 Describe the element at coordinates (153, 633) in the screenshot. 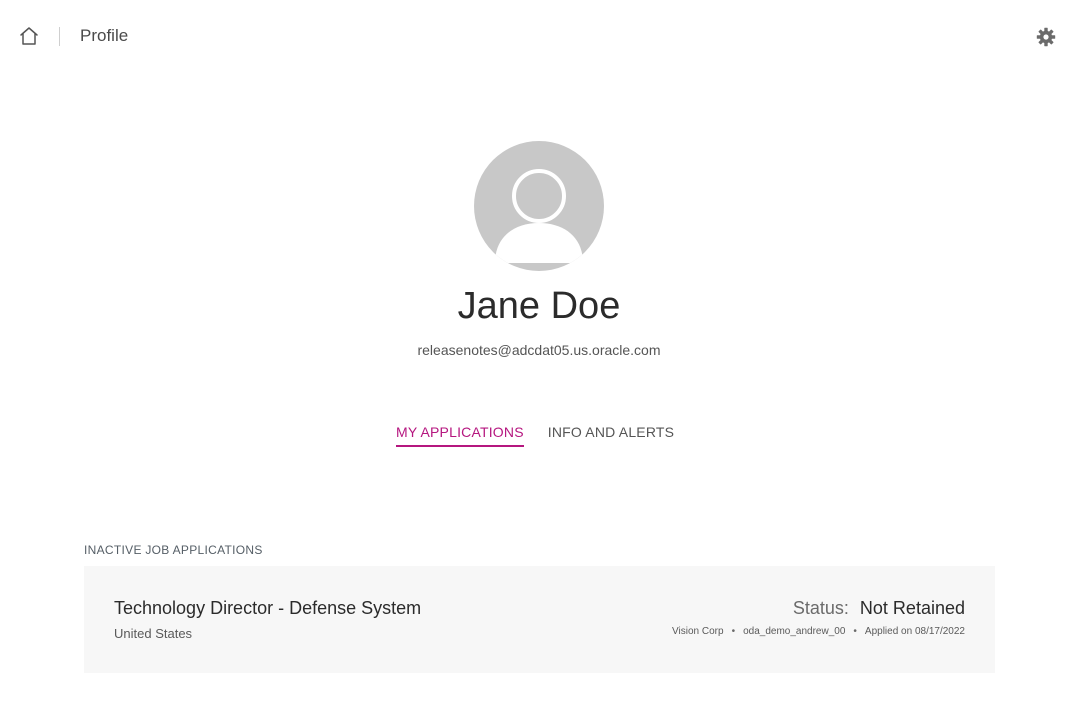

I see `job-location: United States` at that location.